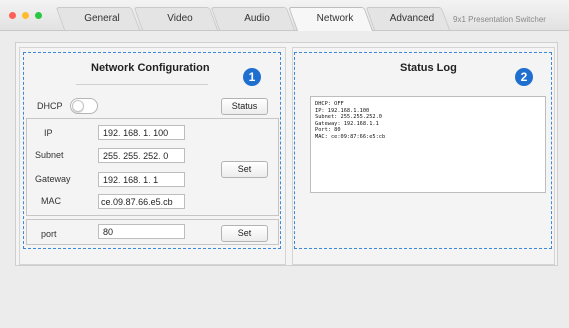 The image size is (569, 328). I want to click on tab-general: General, so click(97, 18).